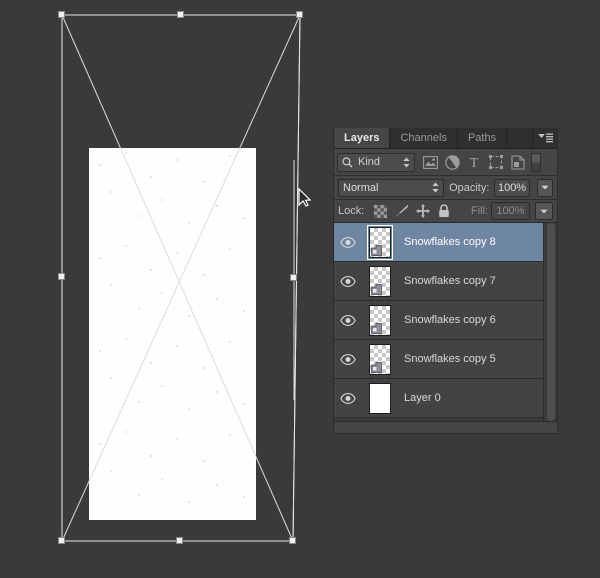 The width and height of the screenshot is (600, 578). I want to click on lock-all-icon, so click(443, 211).